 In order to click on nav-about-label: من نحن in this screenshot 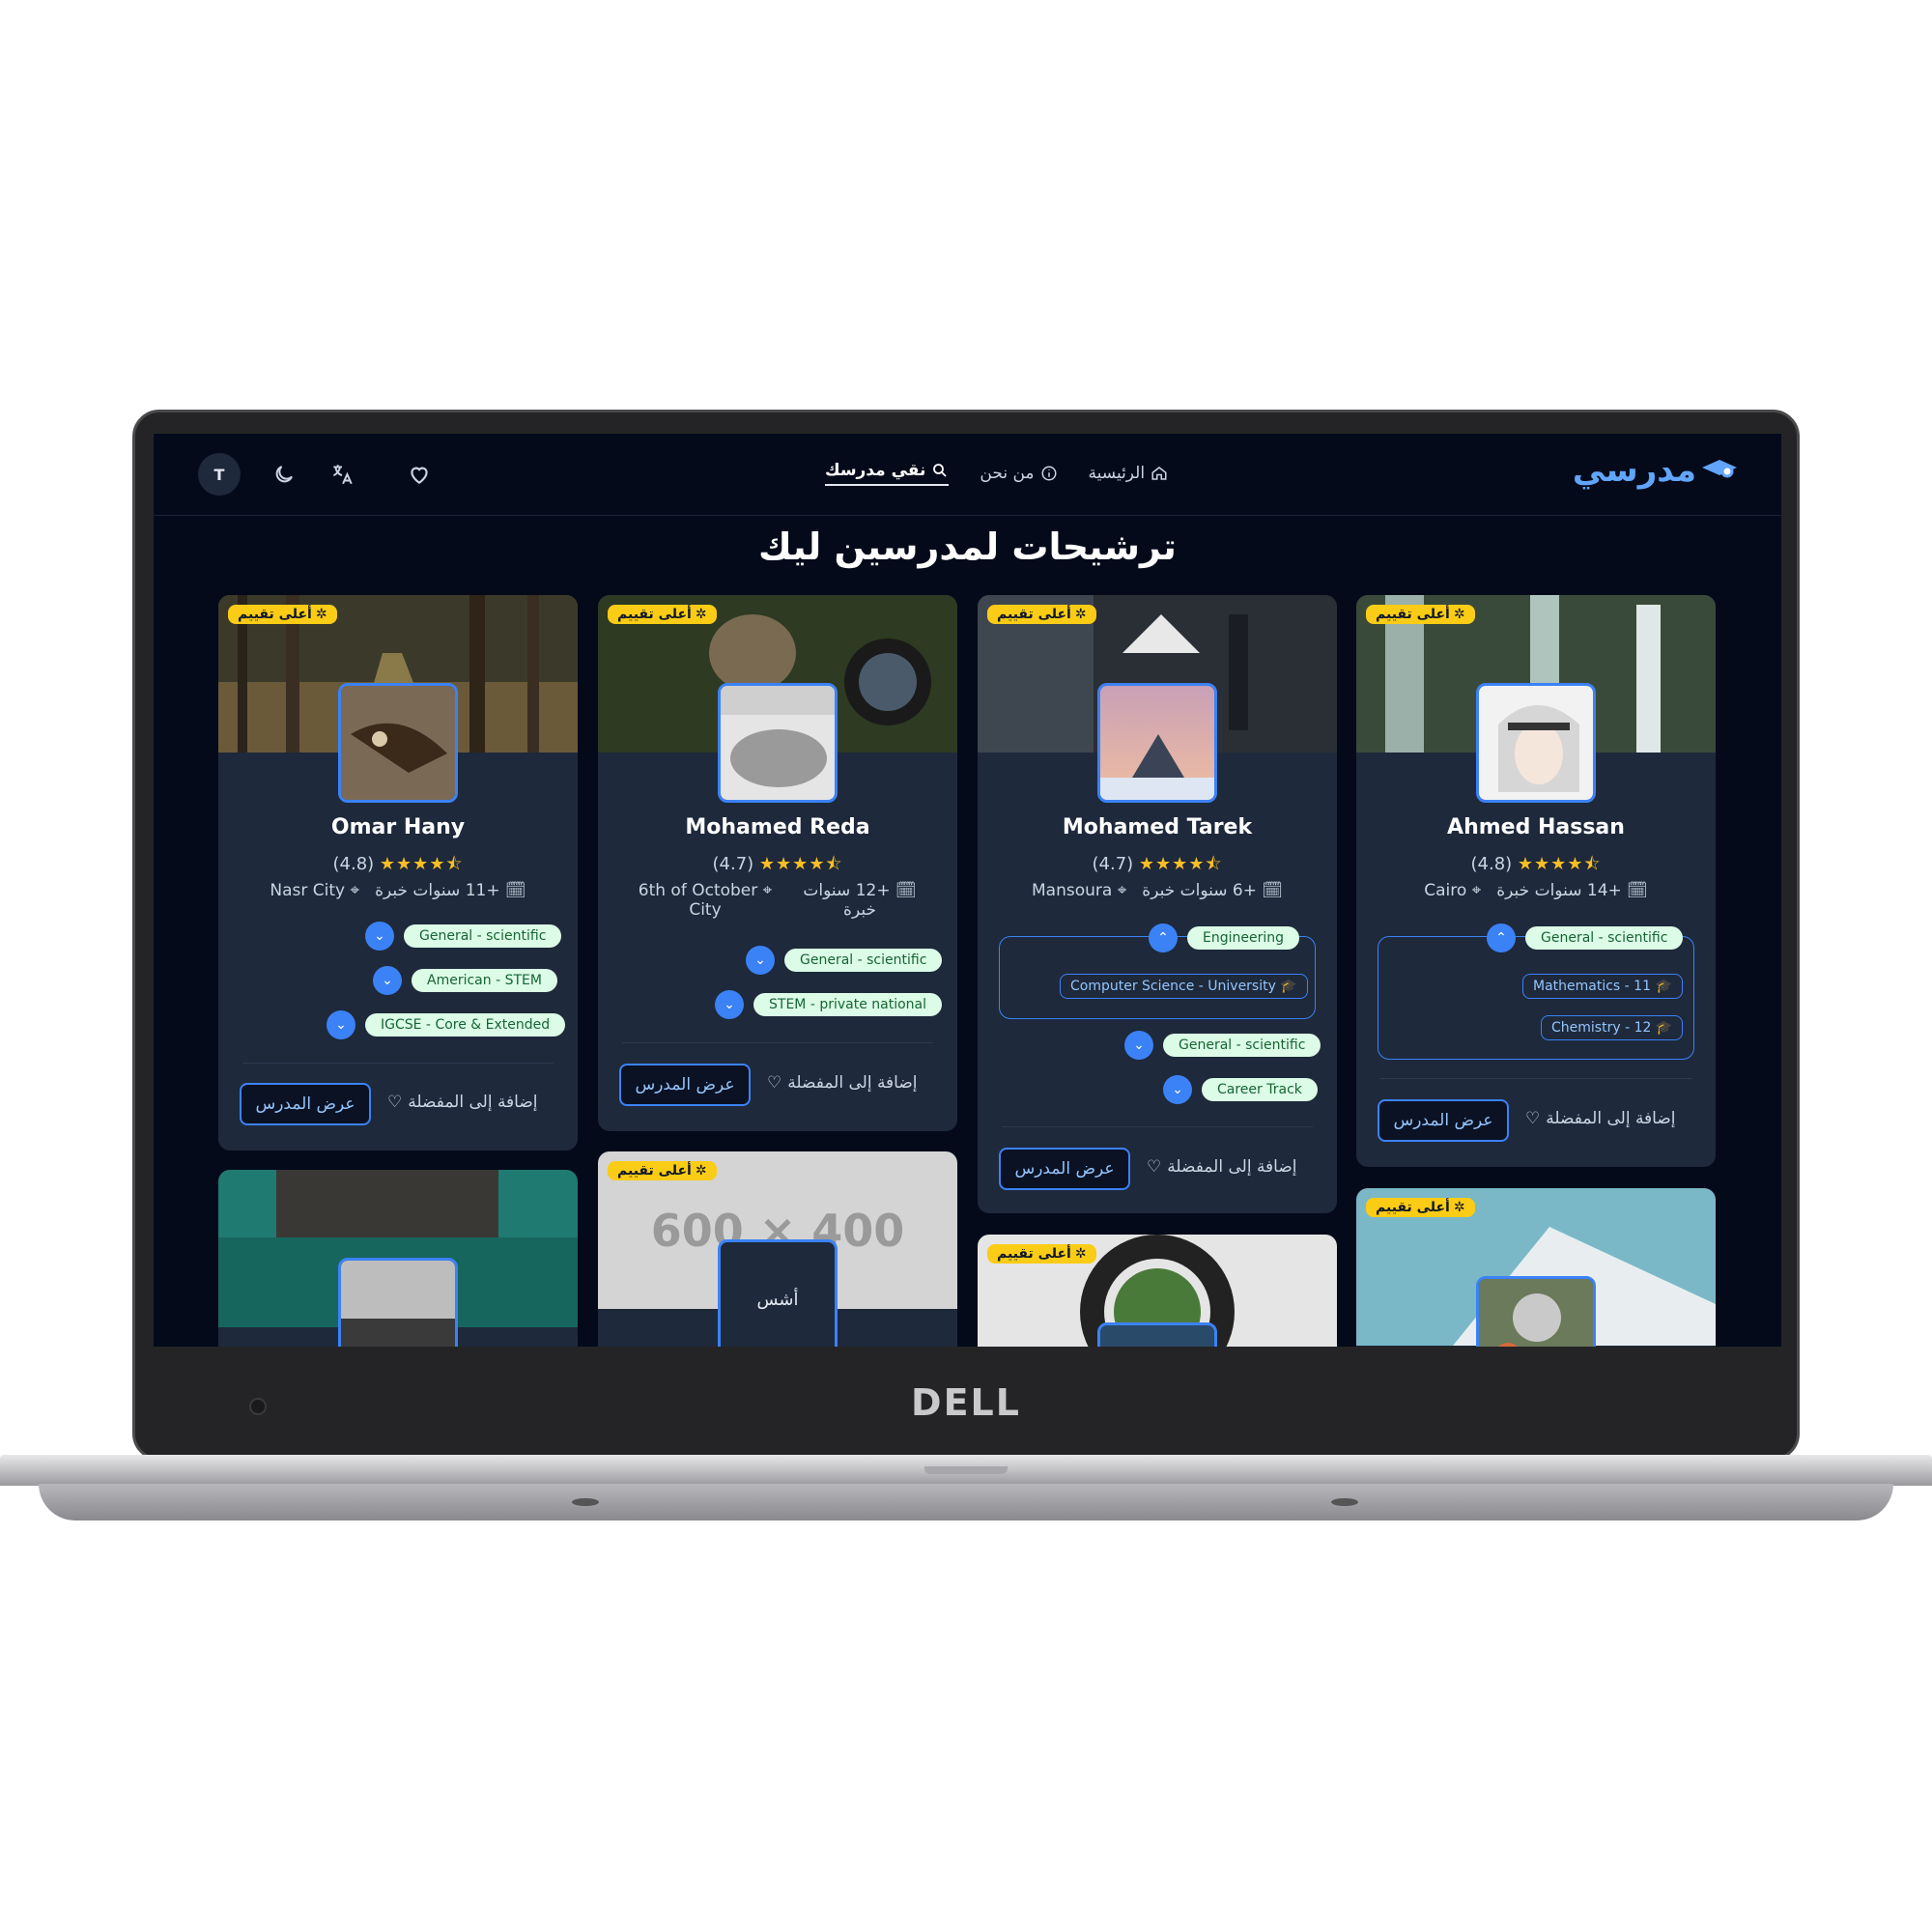, I will do `click(1008, 473)`.